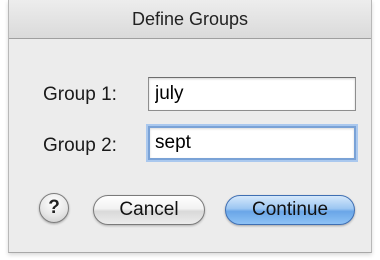 The image size is (380, 260). I want to click on cancel-button: Cancel, so click(149, 210).